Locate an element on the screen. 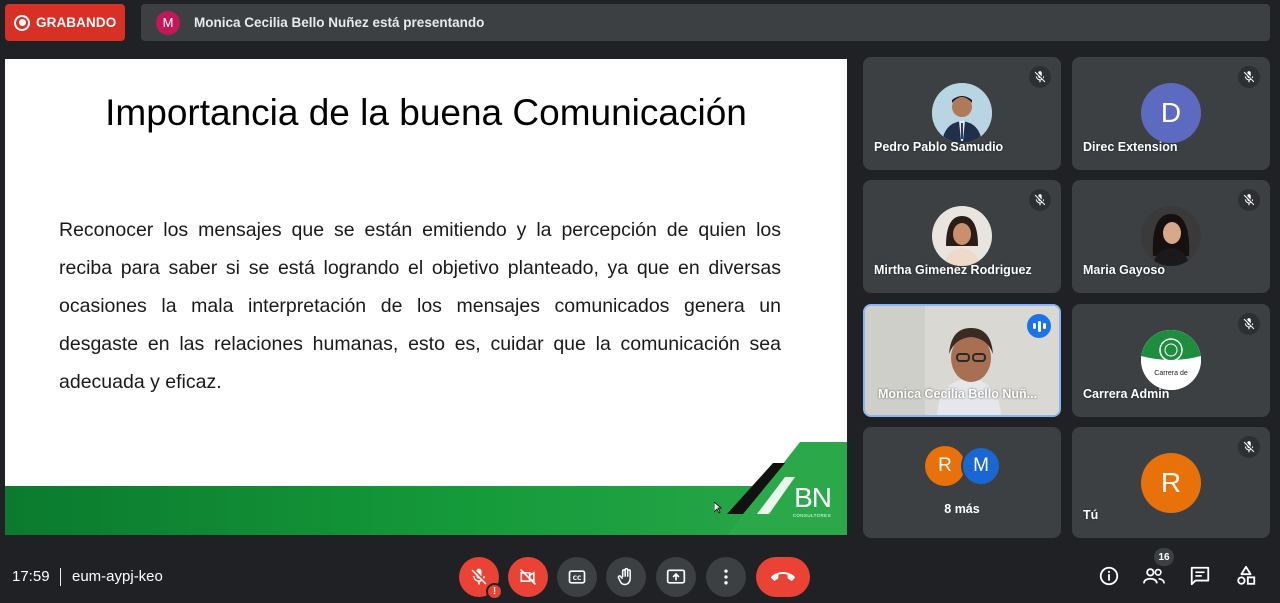 The image size is (1280, 603). svg-text: CC is located at coordinates (577, 579).